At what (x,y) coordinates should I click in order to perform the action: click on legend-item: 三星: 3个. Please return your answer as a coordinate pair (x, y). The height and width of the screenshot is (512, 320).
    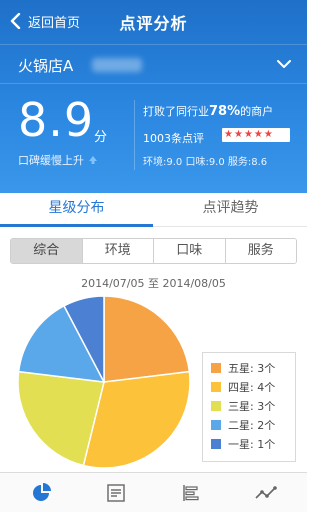
    Looking at the image, I should click on (253, 405).